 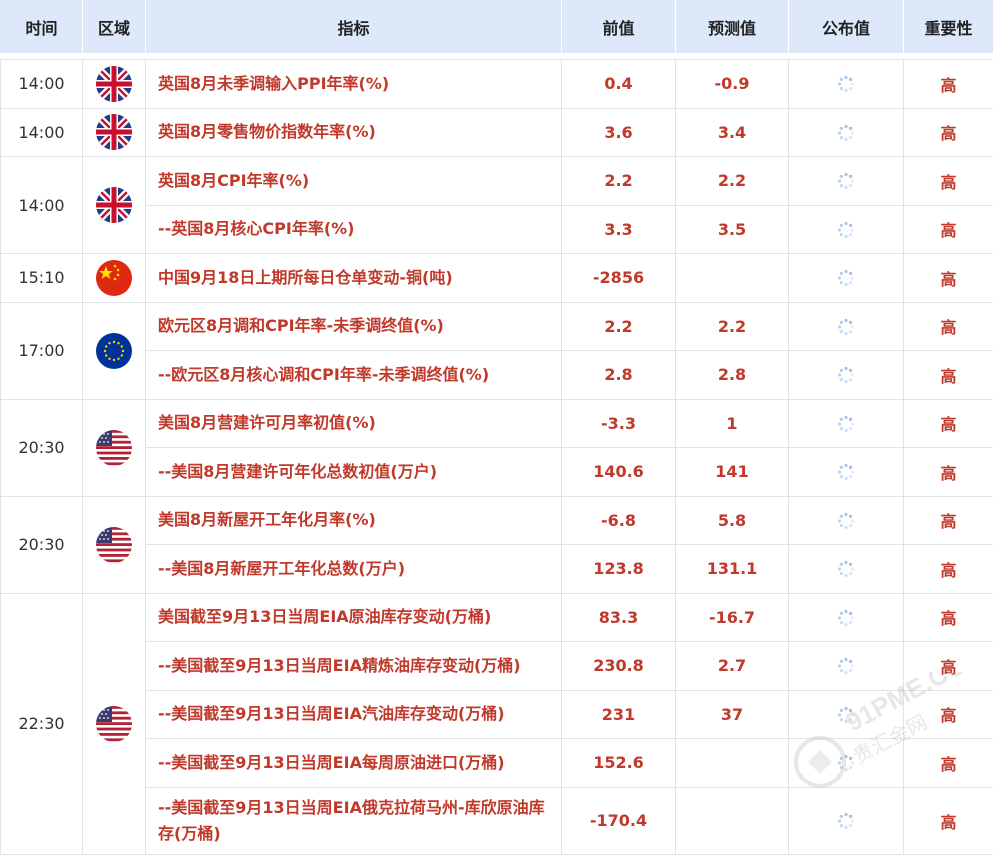 I want to click on event-time: 22:30, so click(x=41, y=723).